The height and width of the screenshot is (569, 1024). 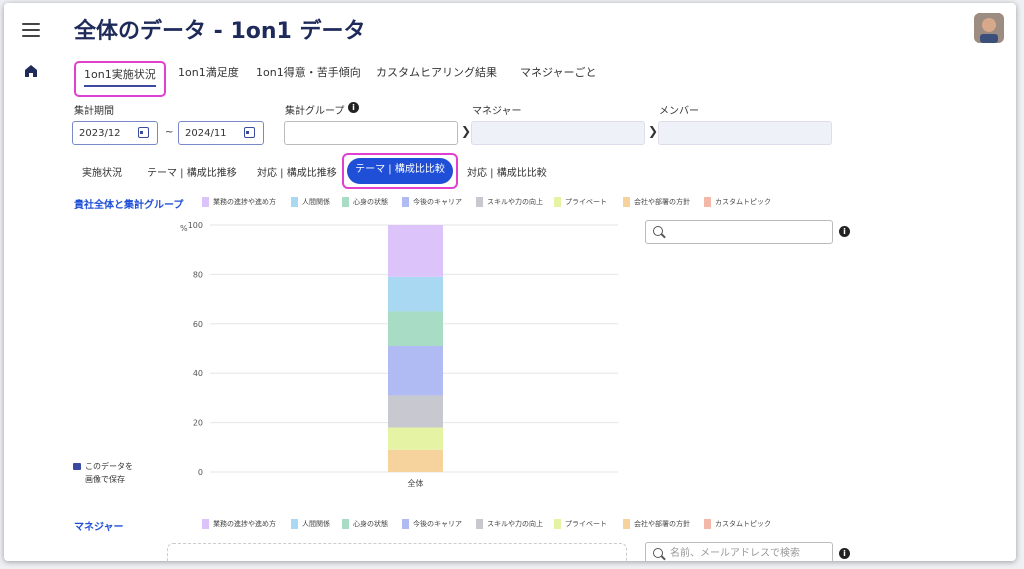 I want to click on save-image-text: 画像で保存, so click(x=105, y=479).